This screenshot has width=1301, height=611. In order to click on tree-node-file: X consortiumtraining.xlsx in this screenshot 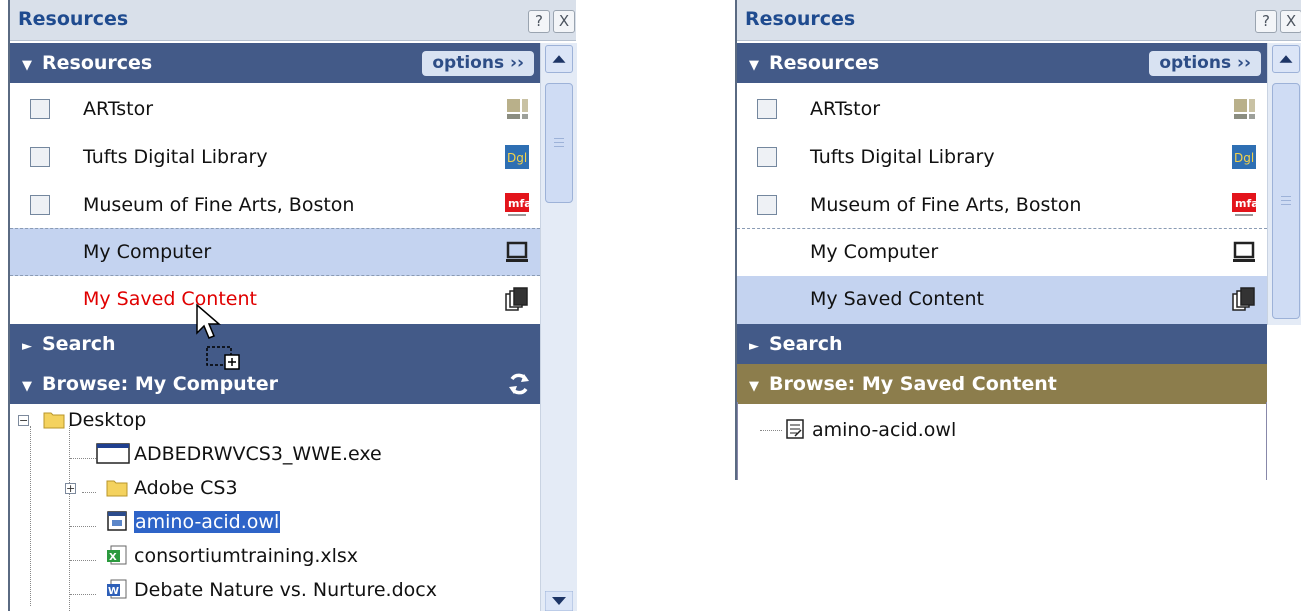, I will do `click(220, 557)`.